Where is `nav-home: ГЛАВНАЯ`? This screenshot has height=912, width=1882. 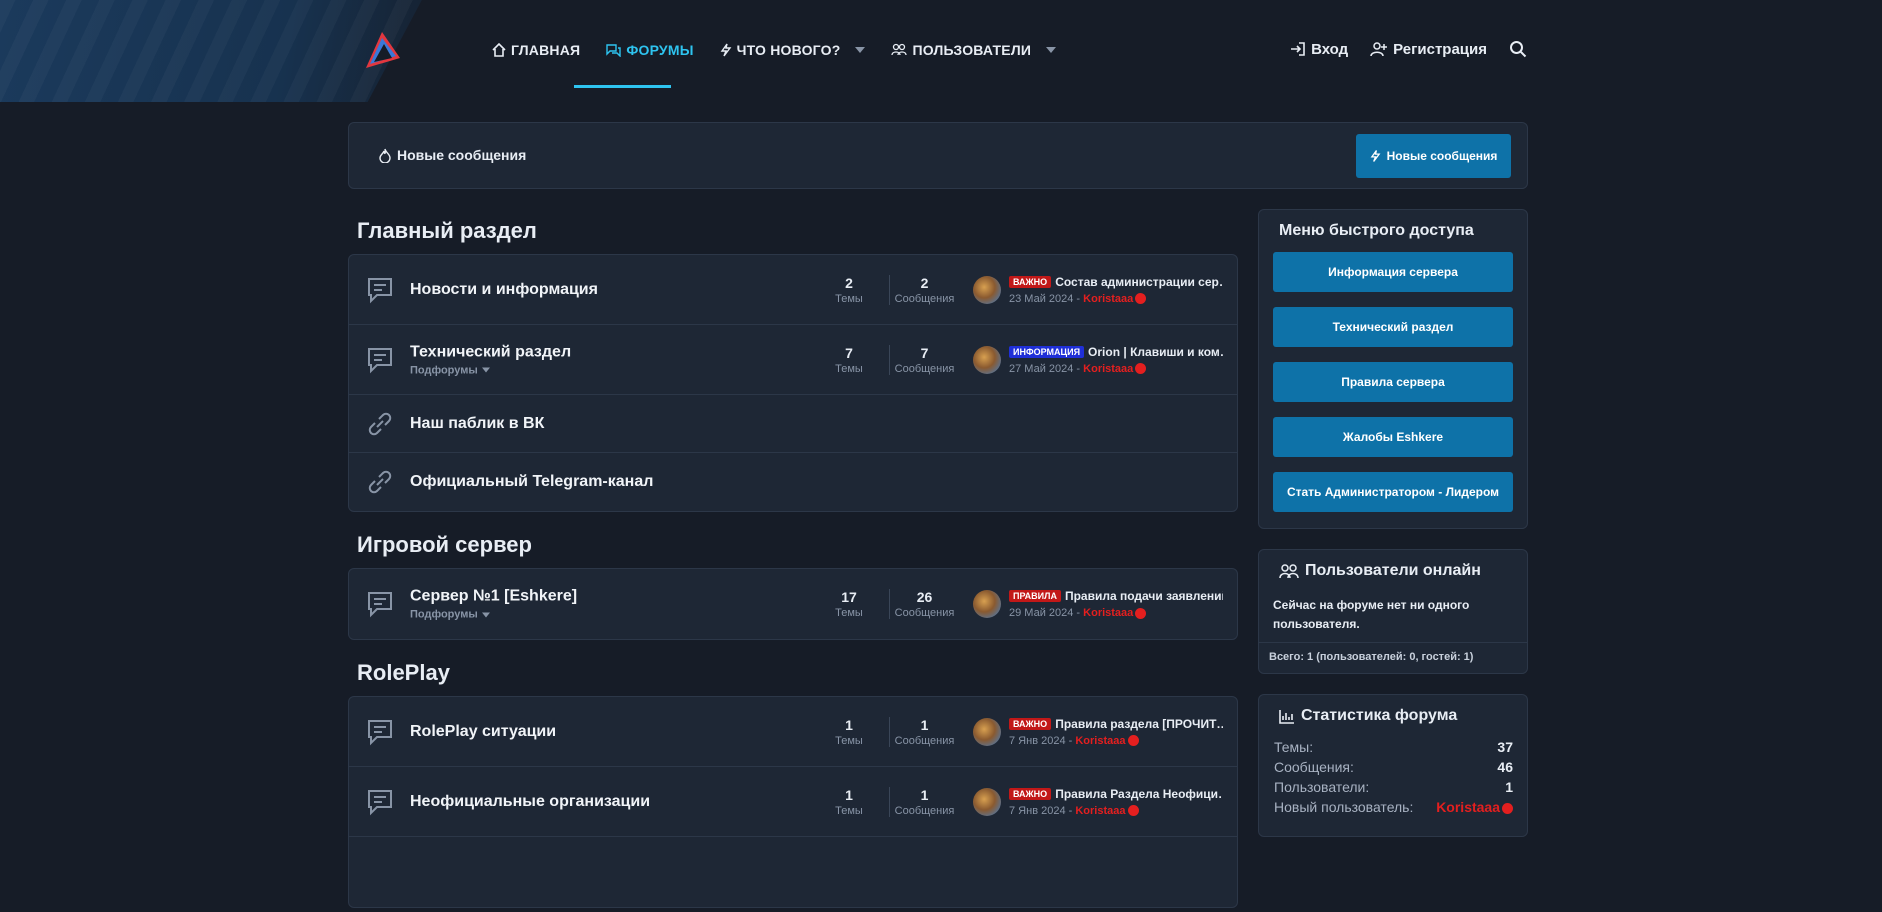
nav-home: ГЛАВНАЯ is located at coordinates (536, 50).